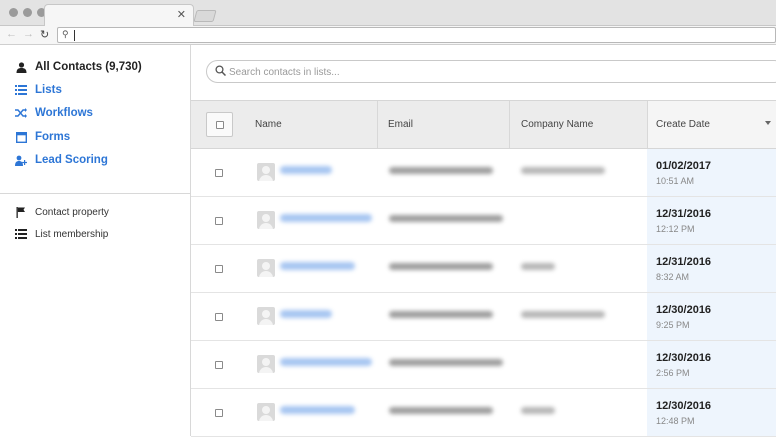 The width and height of the screenshot is (776, 437). I want to click on address-bar-row: ← → ↻ ⚲, so click(388, 35).